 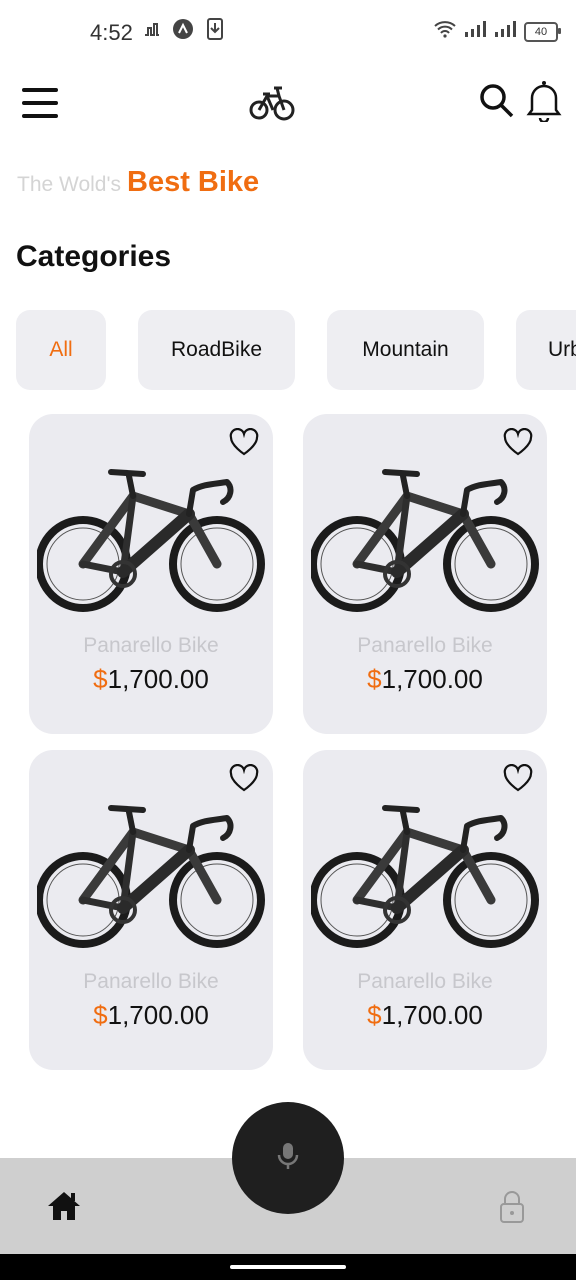 What do you see at coordinates (94, 256) in the screenshot?
I see `categories-title: Categories` at bounding box center [94, 256].